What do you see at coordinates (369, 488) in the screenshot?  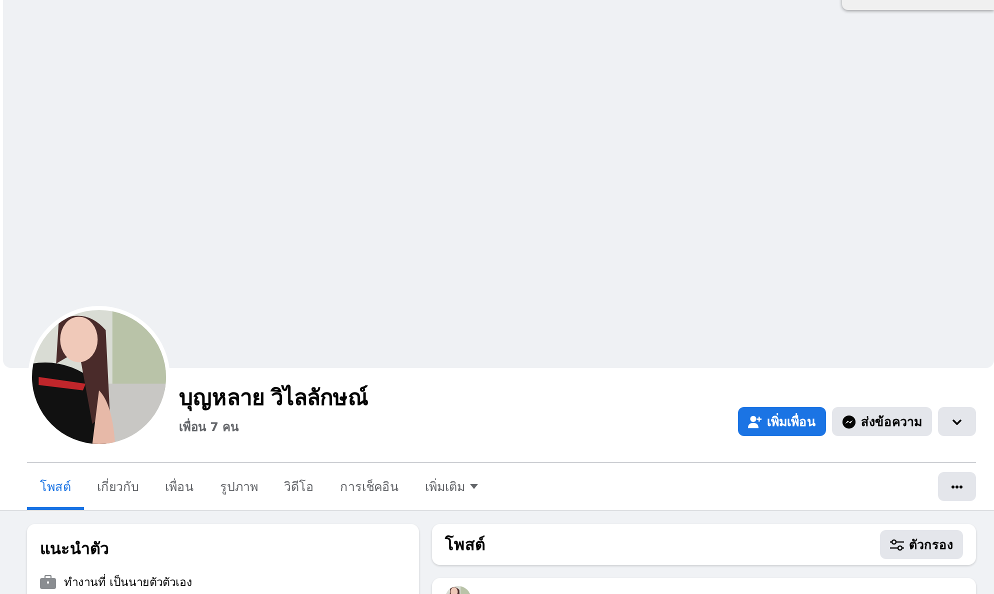 I see `profile-tab: การเช็คอิน` at bounding box center [369, 488].